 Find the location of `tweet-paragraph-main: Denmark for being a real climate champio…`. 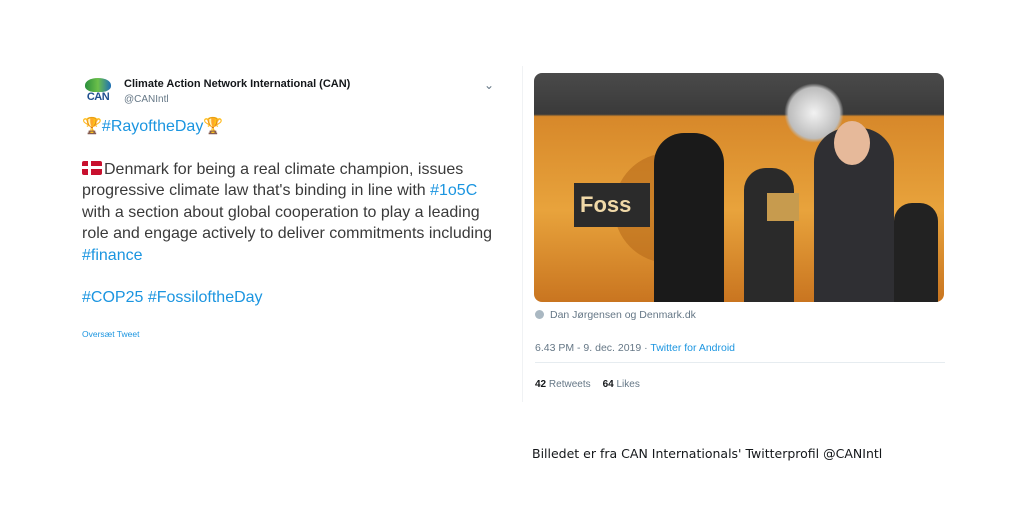

tweet-paragraph-main: Denmark for being a real climate champio… is located at coordinates (292, 213).